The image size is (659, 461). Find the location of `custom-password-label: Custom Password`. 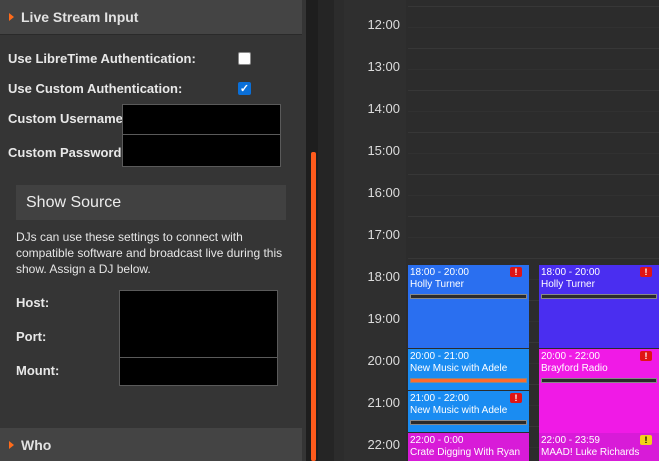

custom-password-label: Custom Password is located at coordinates (65, 152).